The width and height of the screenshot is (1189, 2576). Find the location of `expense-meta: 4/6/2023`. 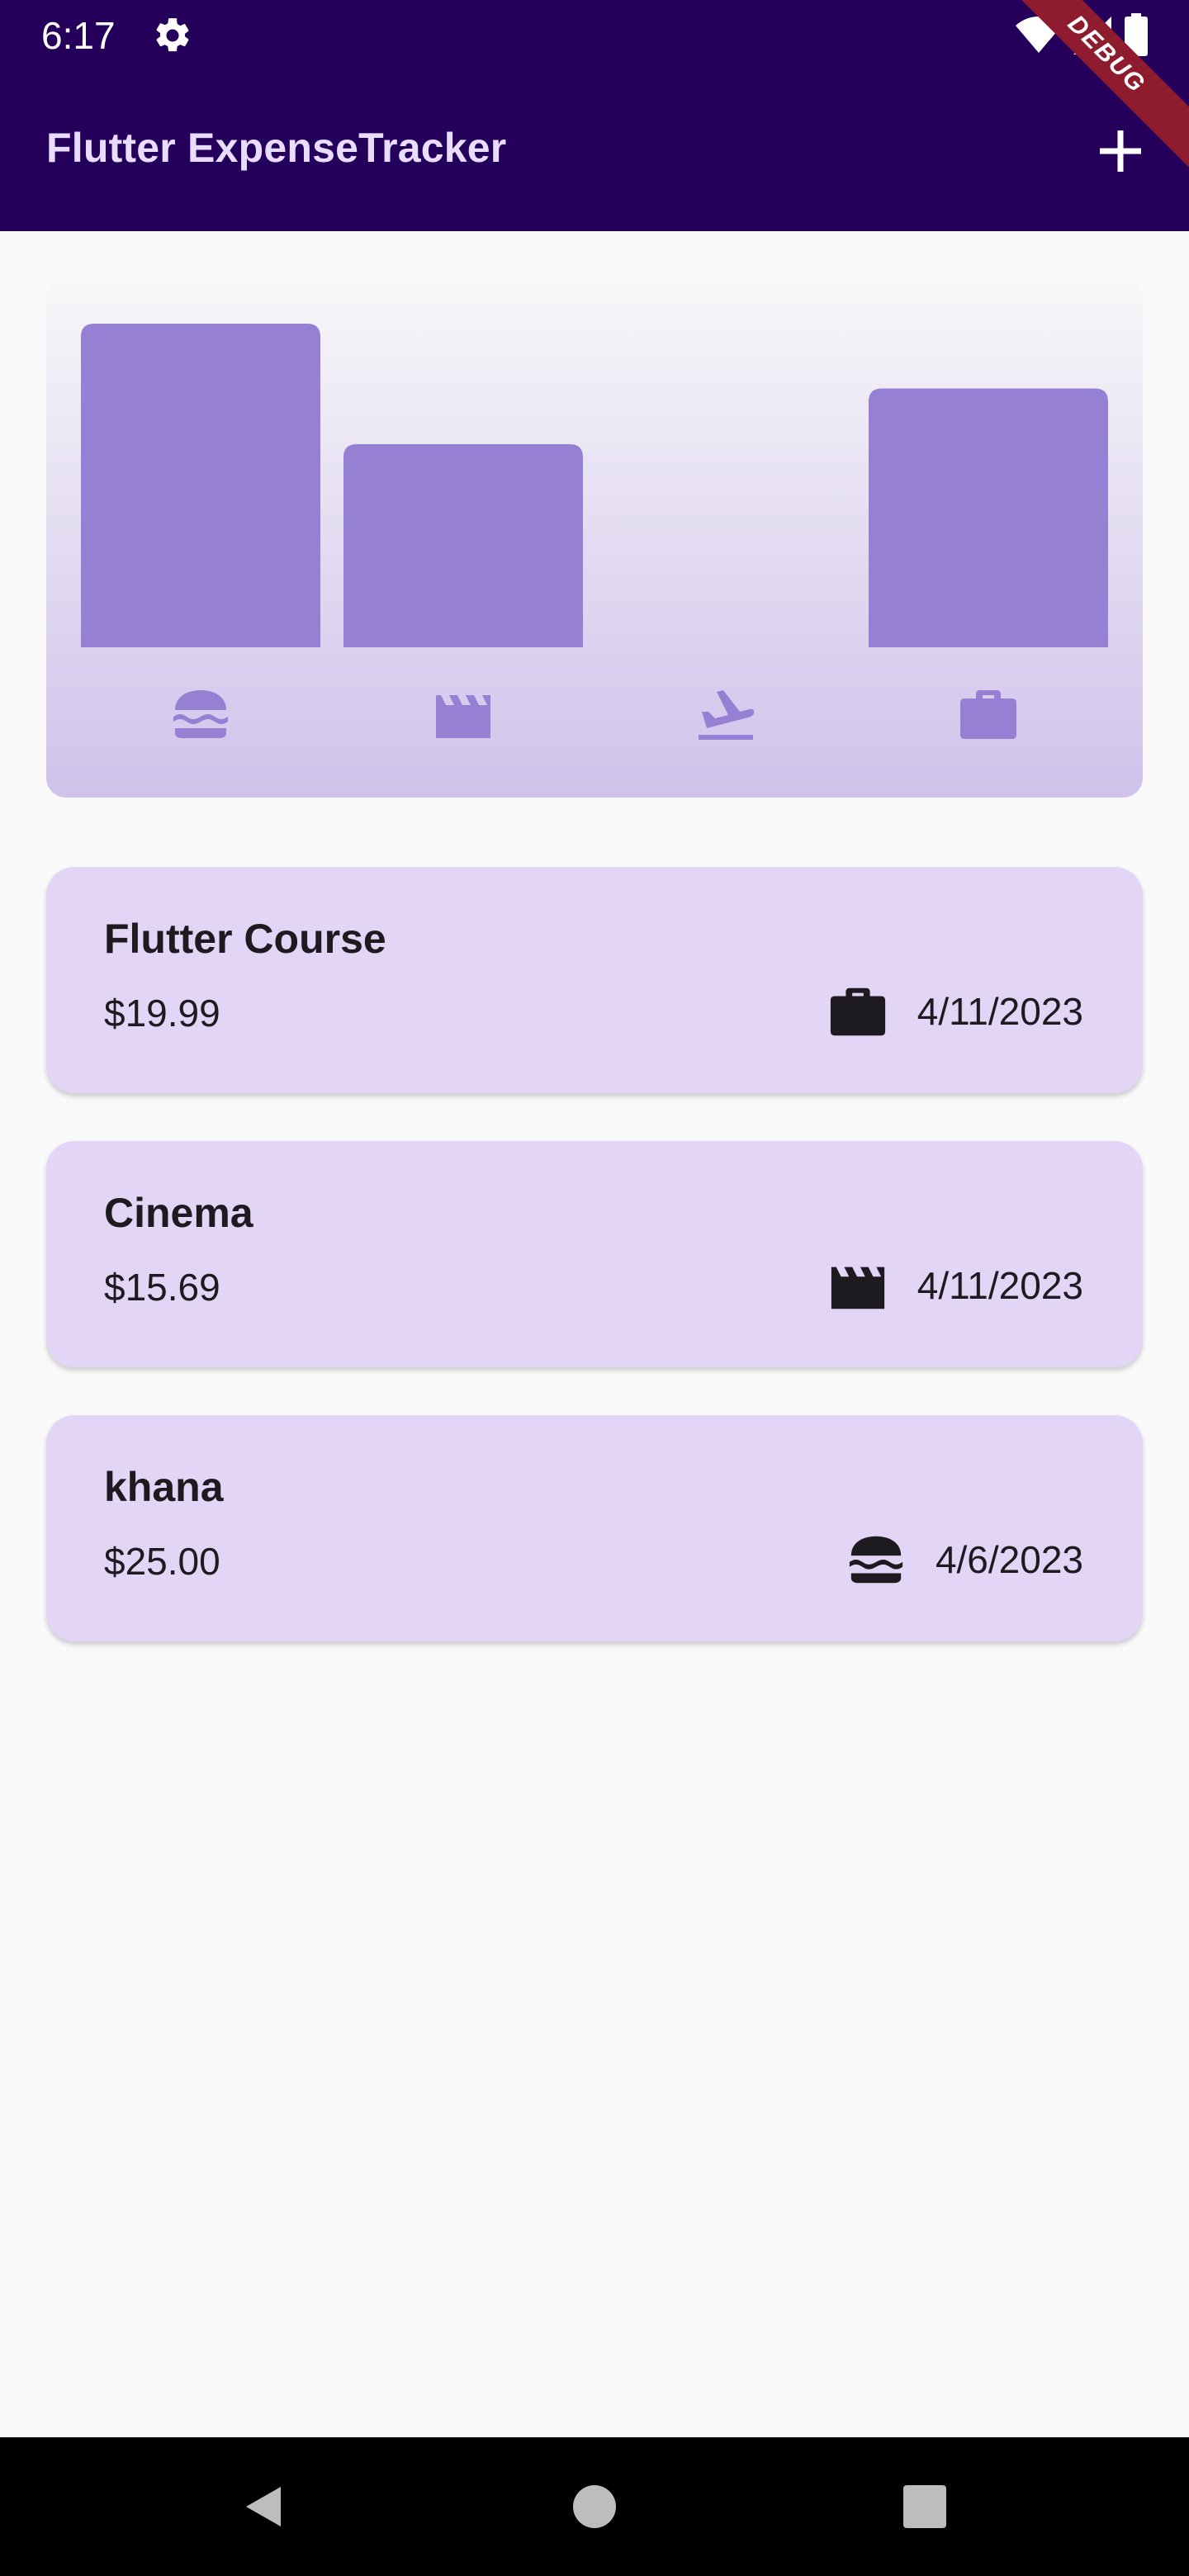

expense-meta: 4/6/2023 is located at coordinates (964, 1560).